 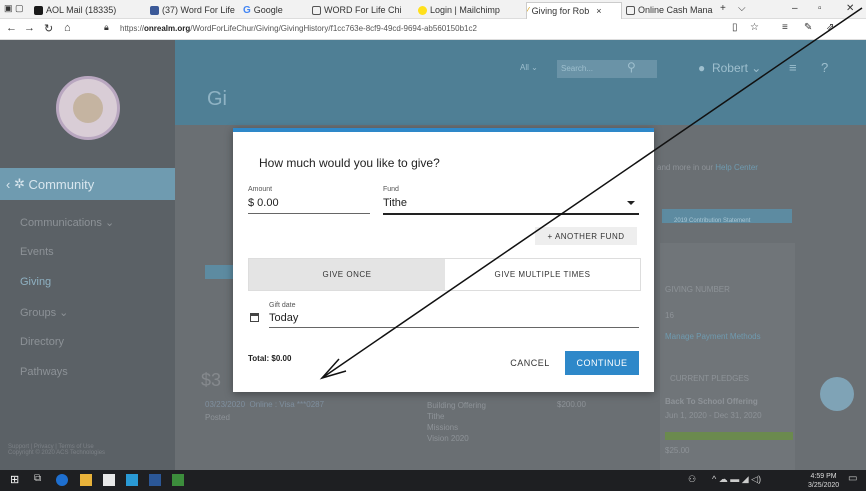 I want to click on amount-label: Amount, so click(x=260, y=189).